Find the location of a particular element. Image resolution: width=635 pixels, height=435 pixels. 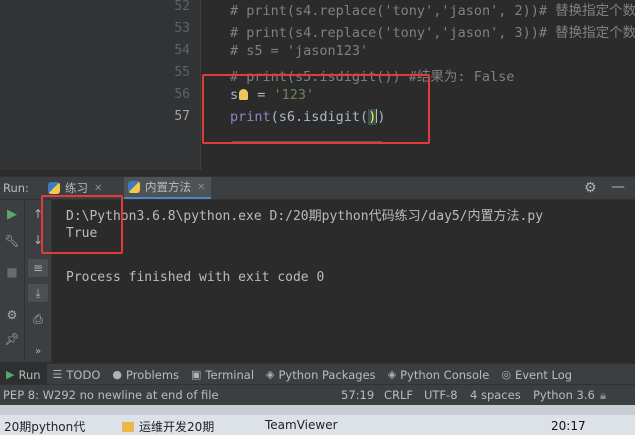

settings-icon: ⚙ is located at coordinates (12, 315).